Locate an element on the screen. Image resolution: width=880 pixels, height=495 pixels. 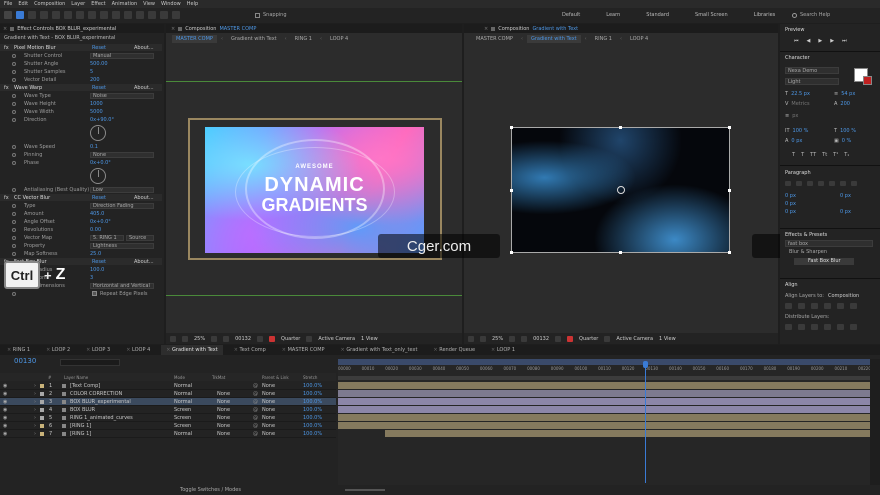
always-preview-icon is located at coordinates (471, 338).